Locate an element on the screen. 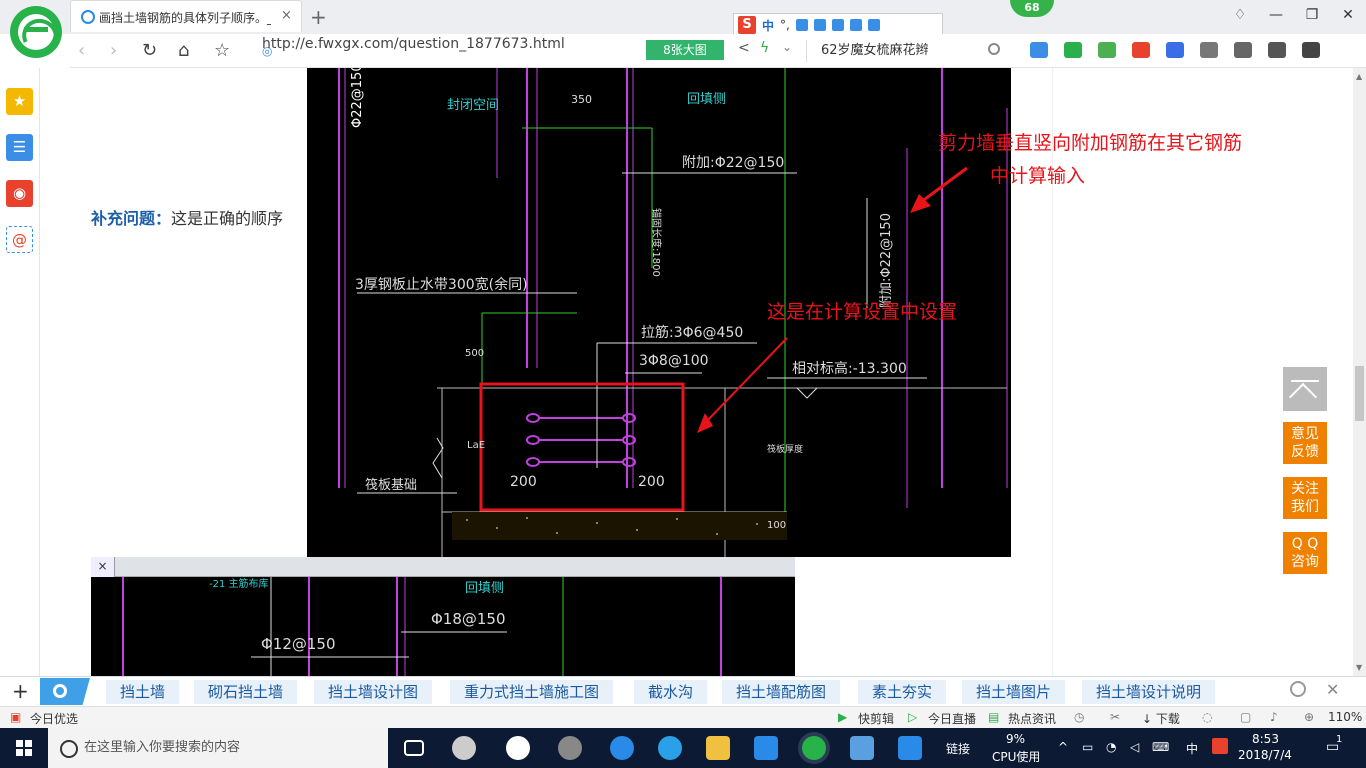  reading-list-icon: ☰ is located at coordinates (19, 147).